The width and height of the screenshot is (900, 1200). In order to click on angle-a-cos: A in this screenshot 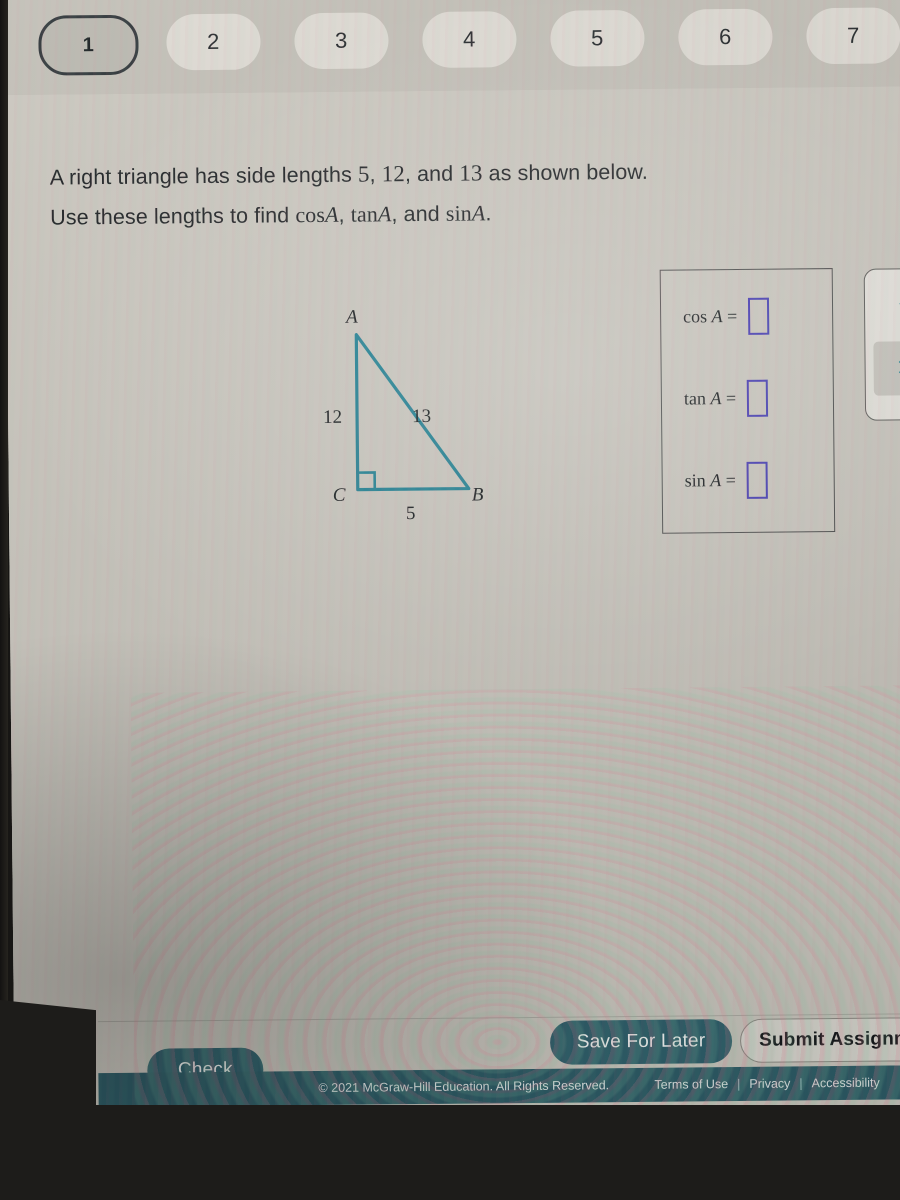, I will do `click(331, 214)`.